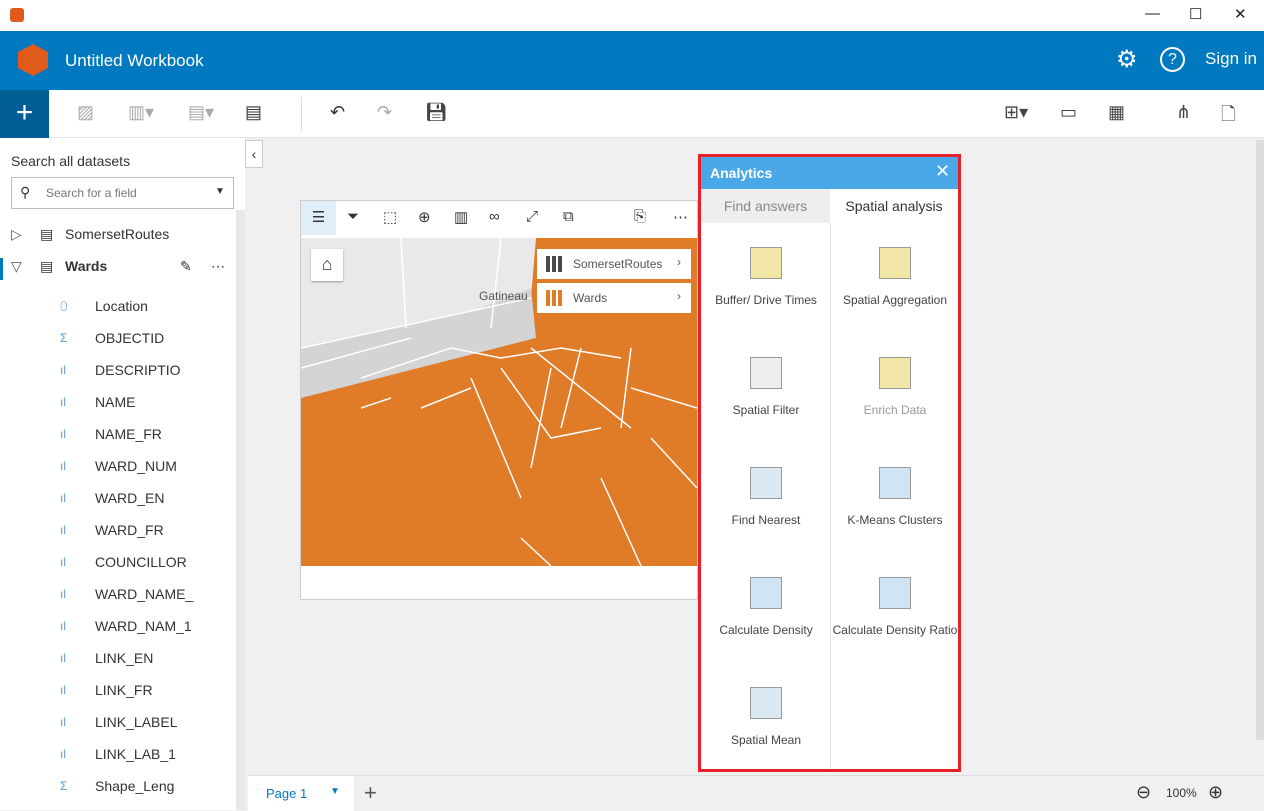 Image resolution: width=1264 pixels, height=811 pixels. What do you see at coordinates (1260, 440) in the screenshot?
I see `canvas-scrollbar` at bounding box center [1260, 440].